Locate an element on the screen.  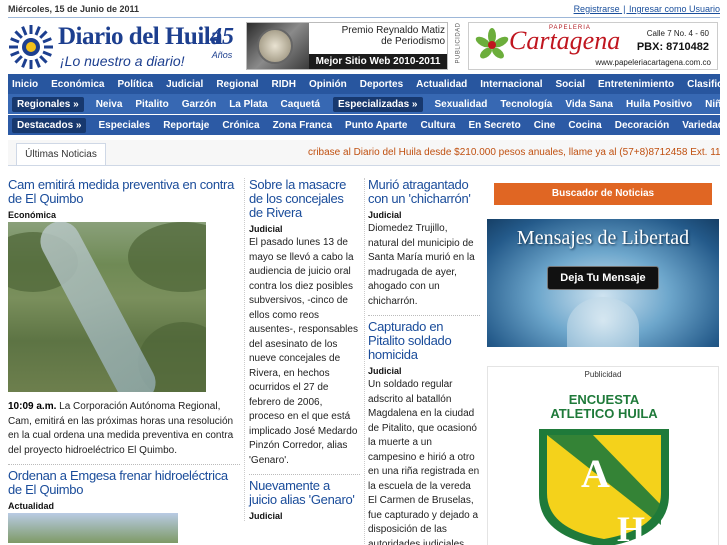
article-time: 10:09 a.m. is located at coordinates (32, 406).